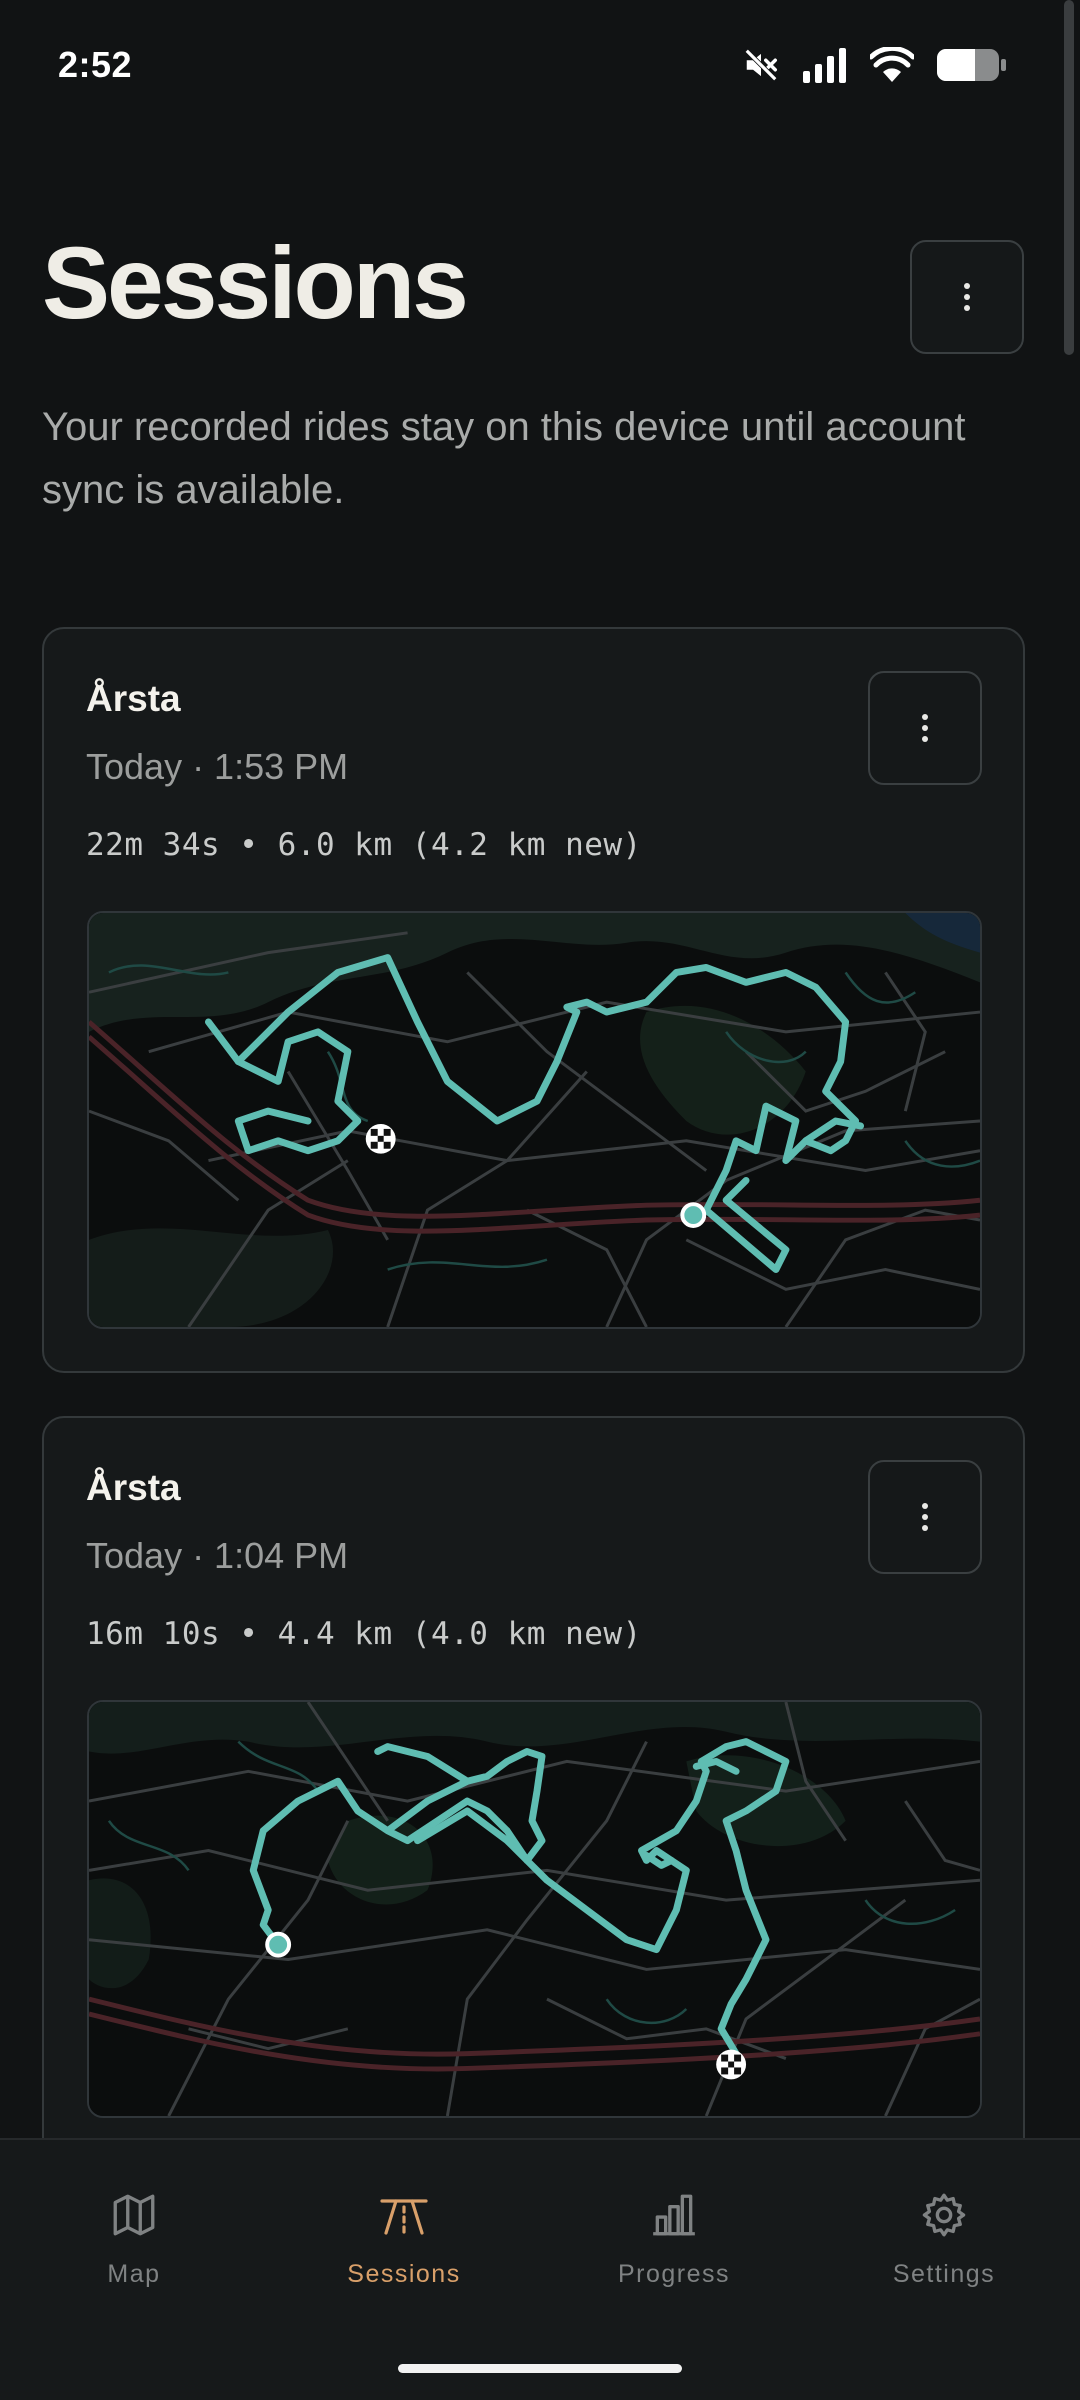 The image size is (1080, 2400). I want to click on nav-item-settings: Settings, so click(944, 2239).